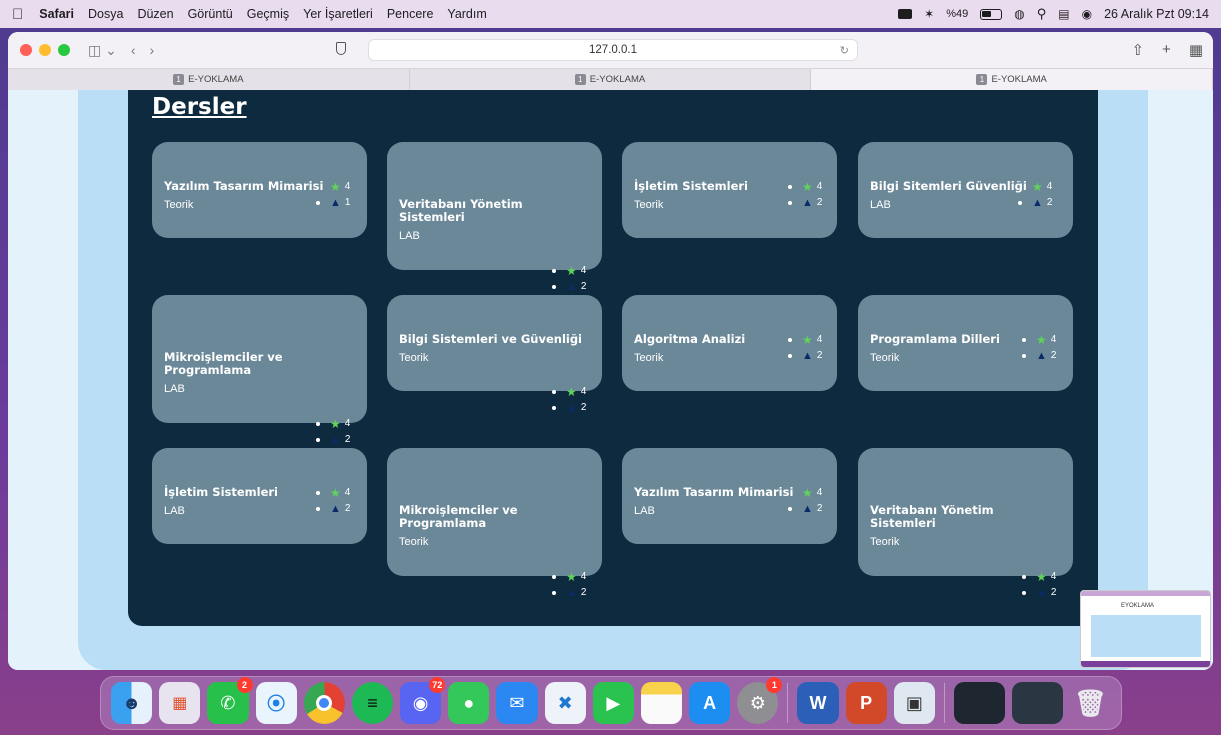  What do you see at coordinates (1019, 14) in the screenshot?
I see `screen-mirroring-icon: ◍` at bounding box center [1019, 14].